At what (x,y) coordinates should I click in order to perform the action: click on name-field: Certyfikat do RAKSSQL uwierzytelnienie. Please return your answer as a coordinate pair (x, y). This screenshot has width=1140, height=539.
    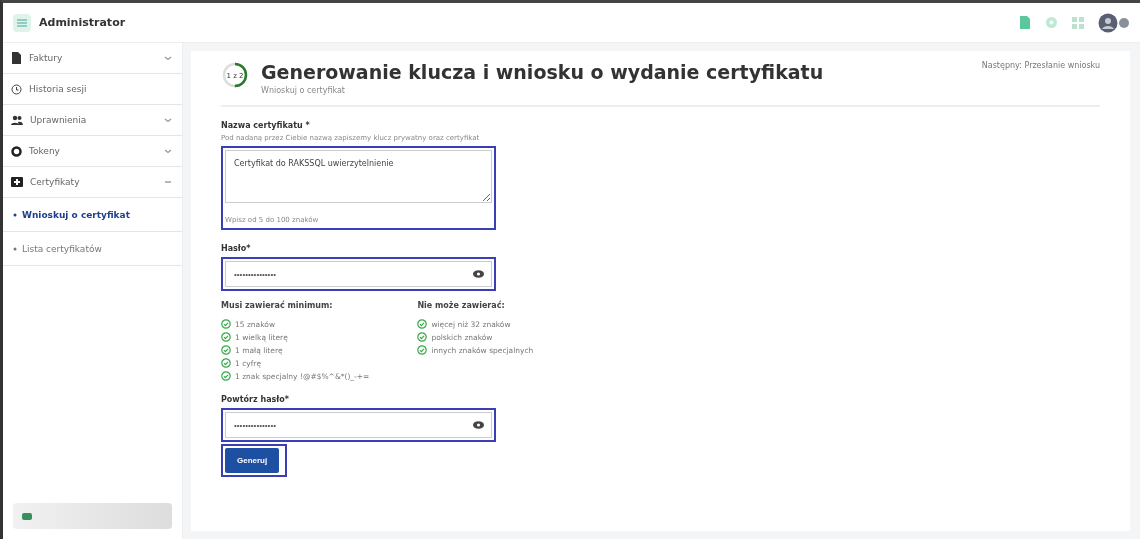
    Looking at the image, I should click on (358, 176).